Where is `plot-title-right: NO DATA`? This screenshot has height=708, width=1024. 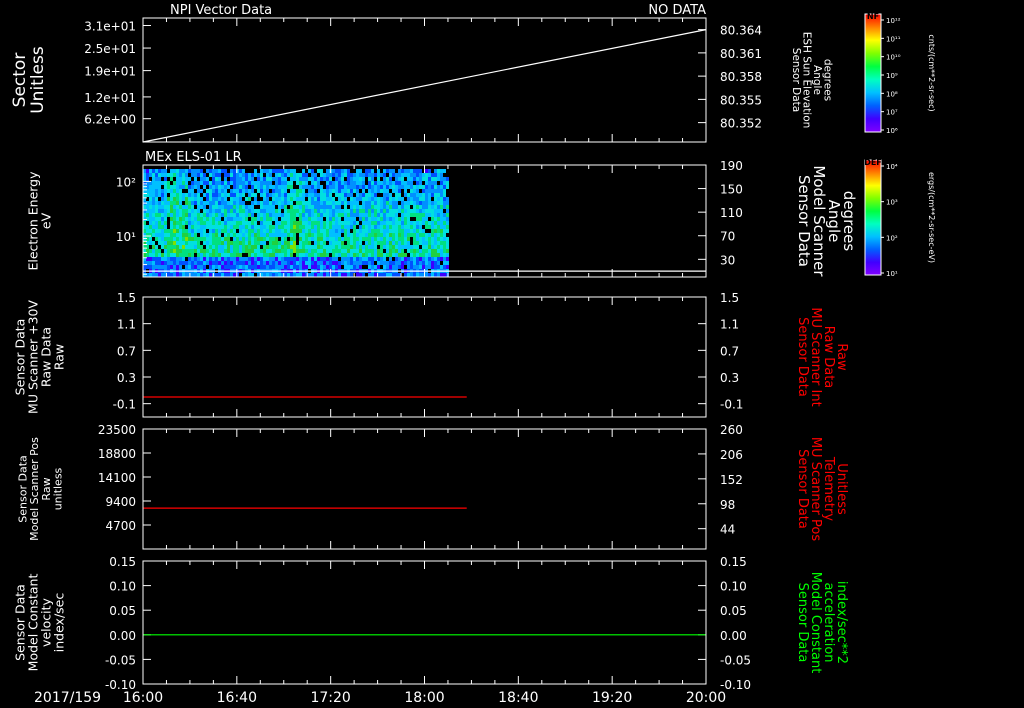
plot-title-right: NO DATA is located at coordinates (677, 10).